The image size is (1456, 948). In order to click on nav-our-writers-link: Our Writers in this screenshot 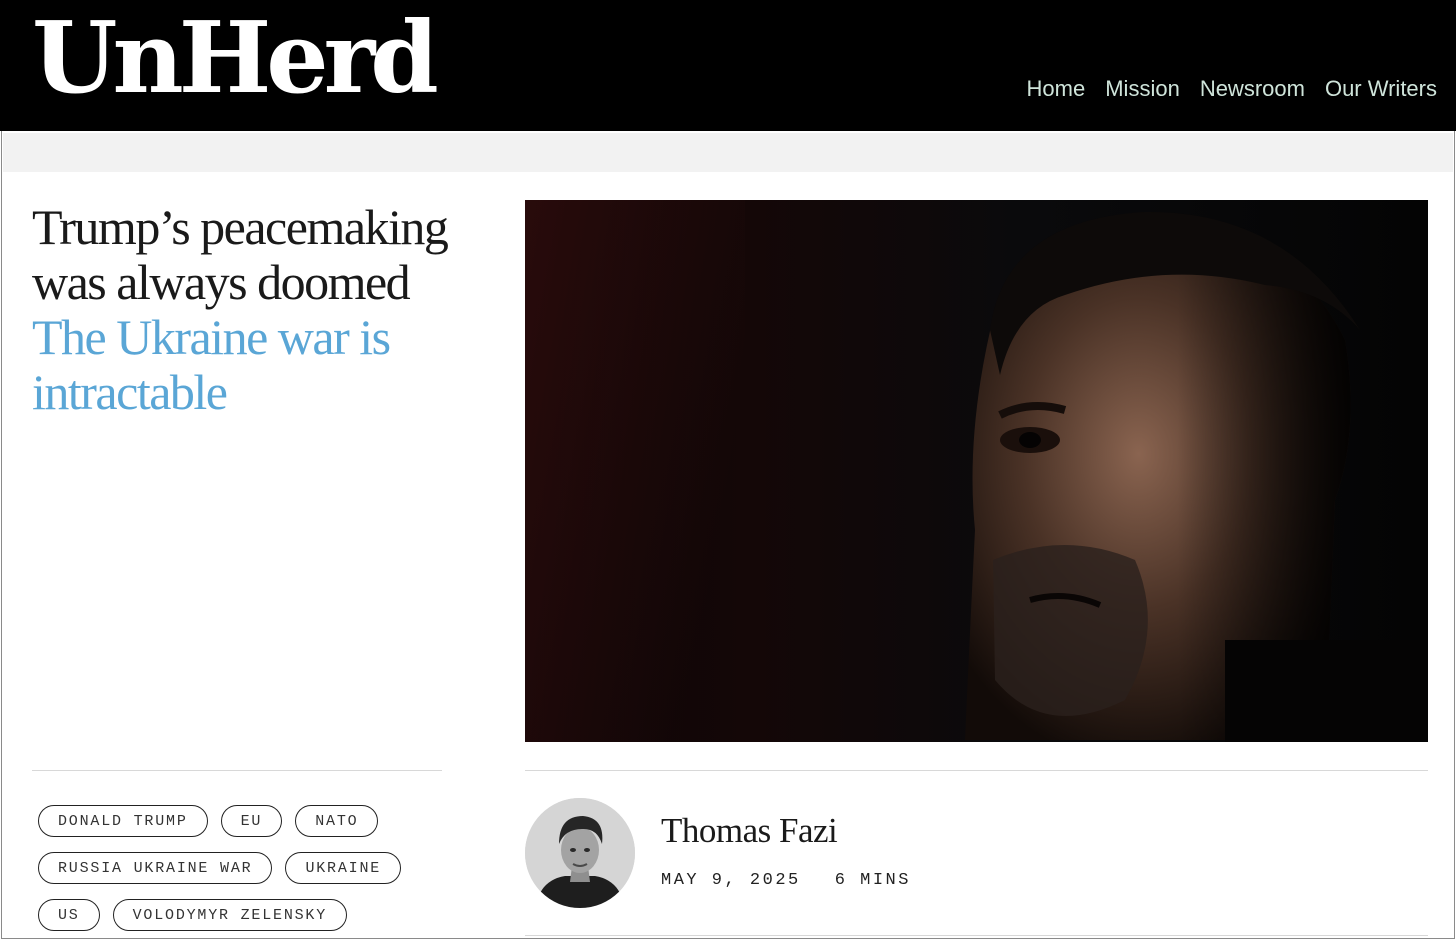, I will do `click(1381, 89)`.